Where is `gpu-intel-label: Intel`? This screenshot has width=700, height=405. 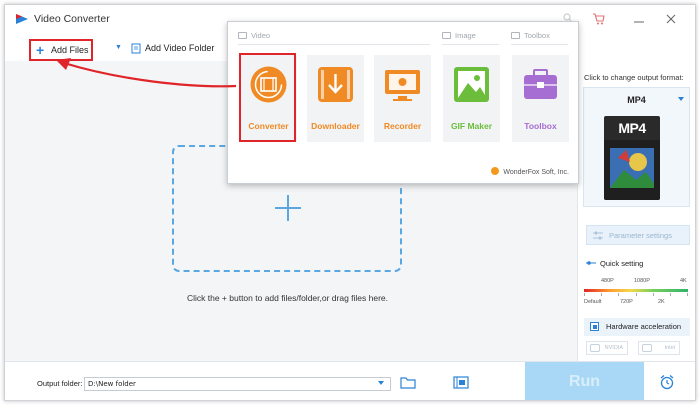 gpu-intel-label: Intel is located at coordinates (669, 348).